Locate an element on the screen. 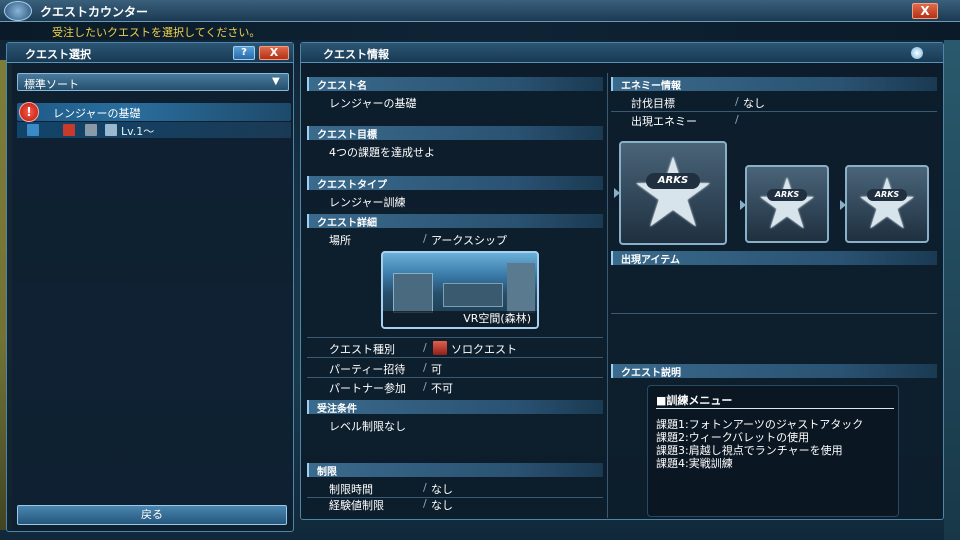 The height and width of the screenshot is (540, 960). window-title: クエストカウンター is located at coordinates (94, 12).